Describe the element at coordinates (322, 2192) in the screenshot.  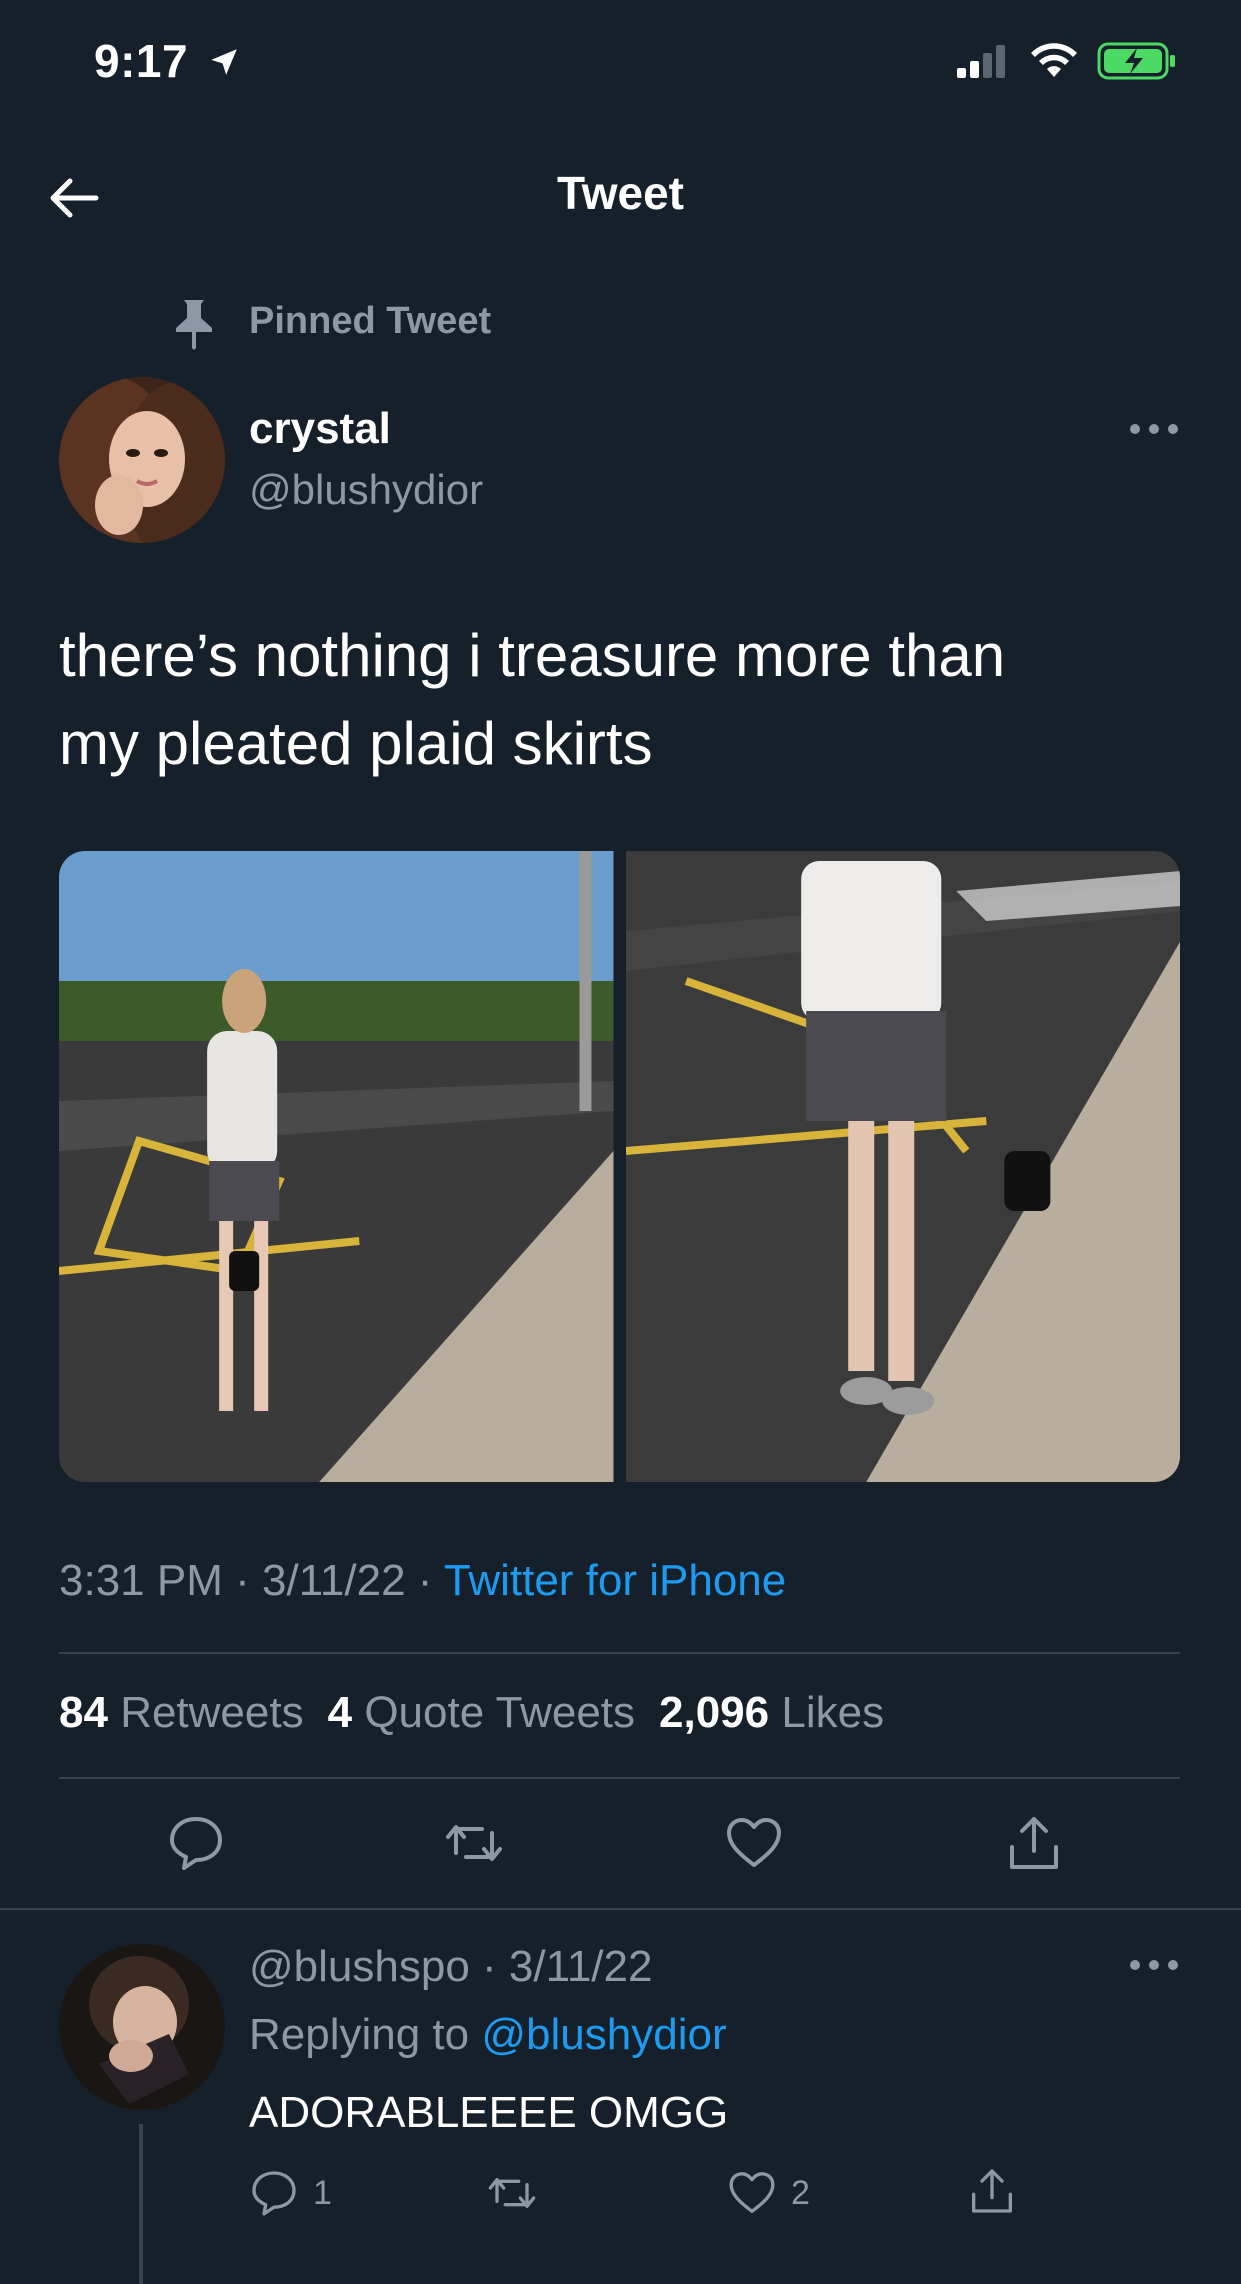
I see `reply-reply-count: 1` at that location.